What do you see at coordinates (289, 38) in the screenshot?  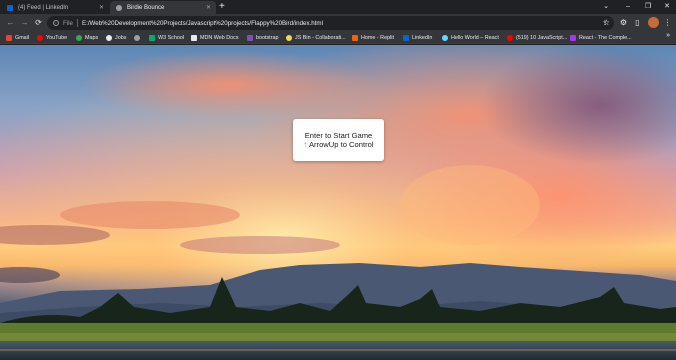 I see `jsbin-icon` at bounding box center [289, 38].